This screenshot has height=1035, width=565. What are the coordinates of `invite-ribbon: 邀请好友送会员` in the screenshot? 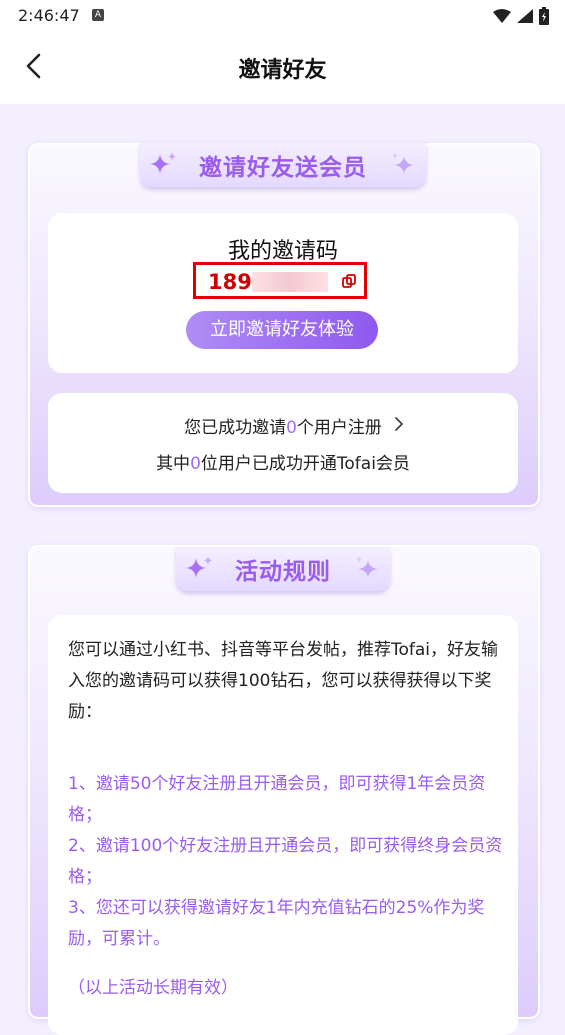 It's located at (283, 165).